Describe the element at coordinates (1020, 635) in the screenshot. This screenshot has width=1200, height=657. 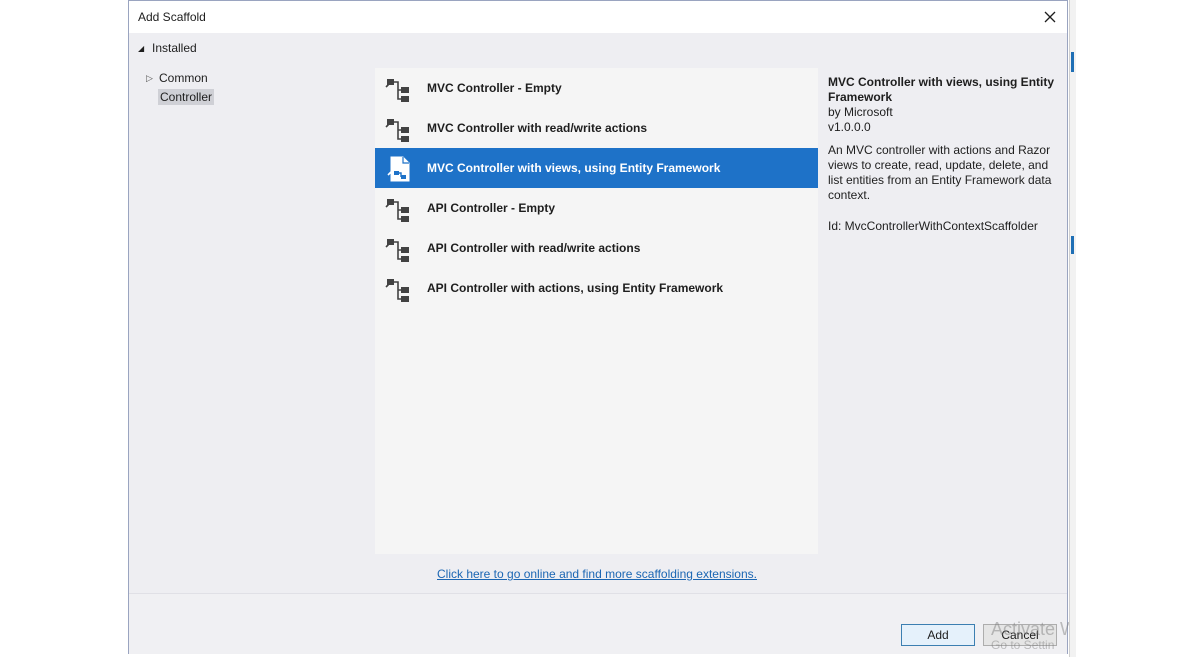
I see `cancel-button: Cancel` at that location.